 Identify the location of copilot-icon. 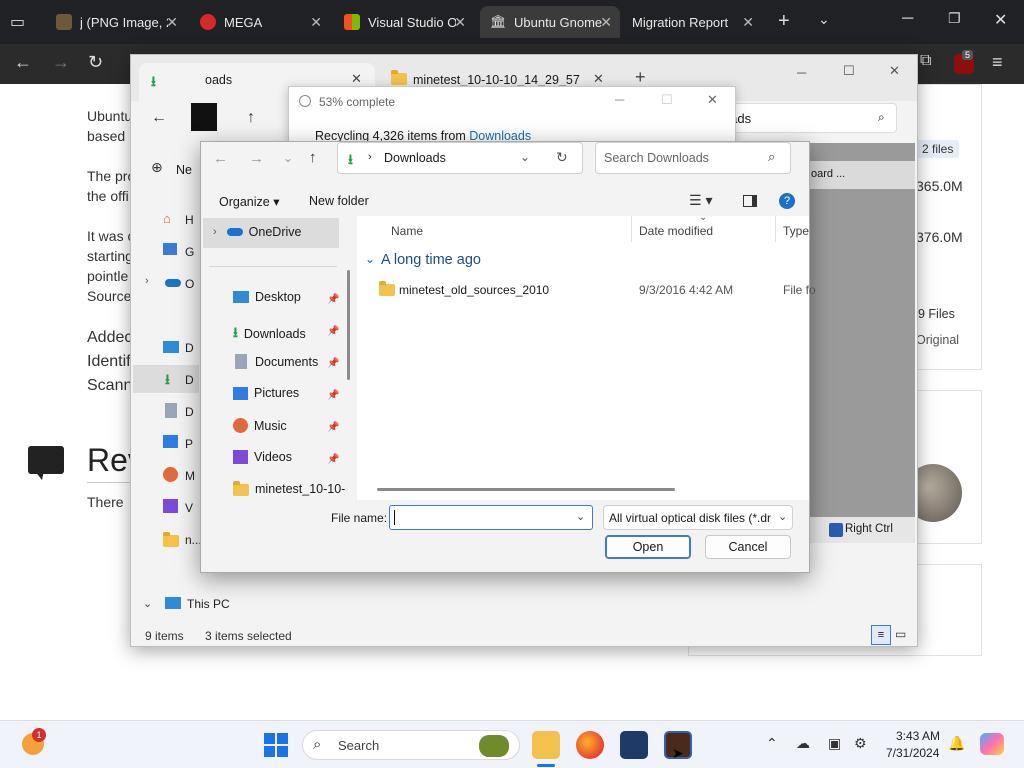
(992, 744).